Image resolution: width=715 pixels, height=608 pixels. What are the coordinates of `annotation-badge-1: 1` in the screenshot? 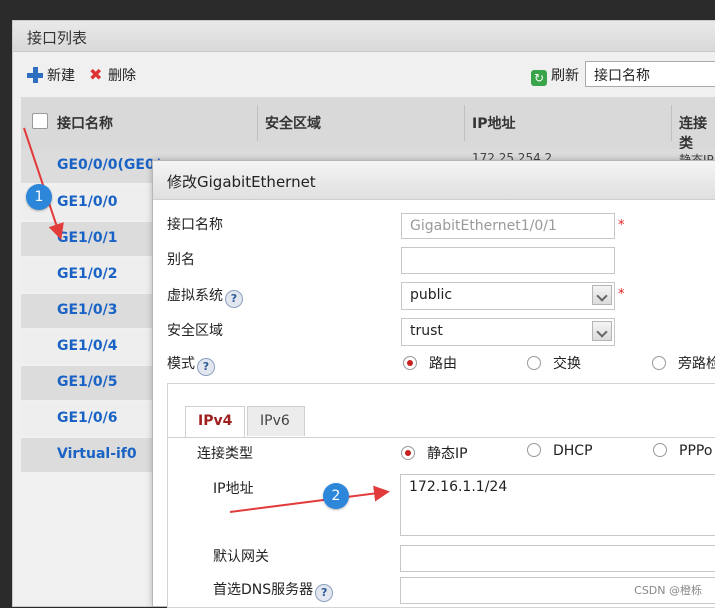 It's located at (39, 197).